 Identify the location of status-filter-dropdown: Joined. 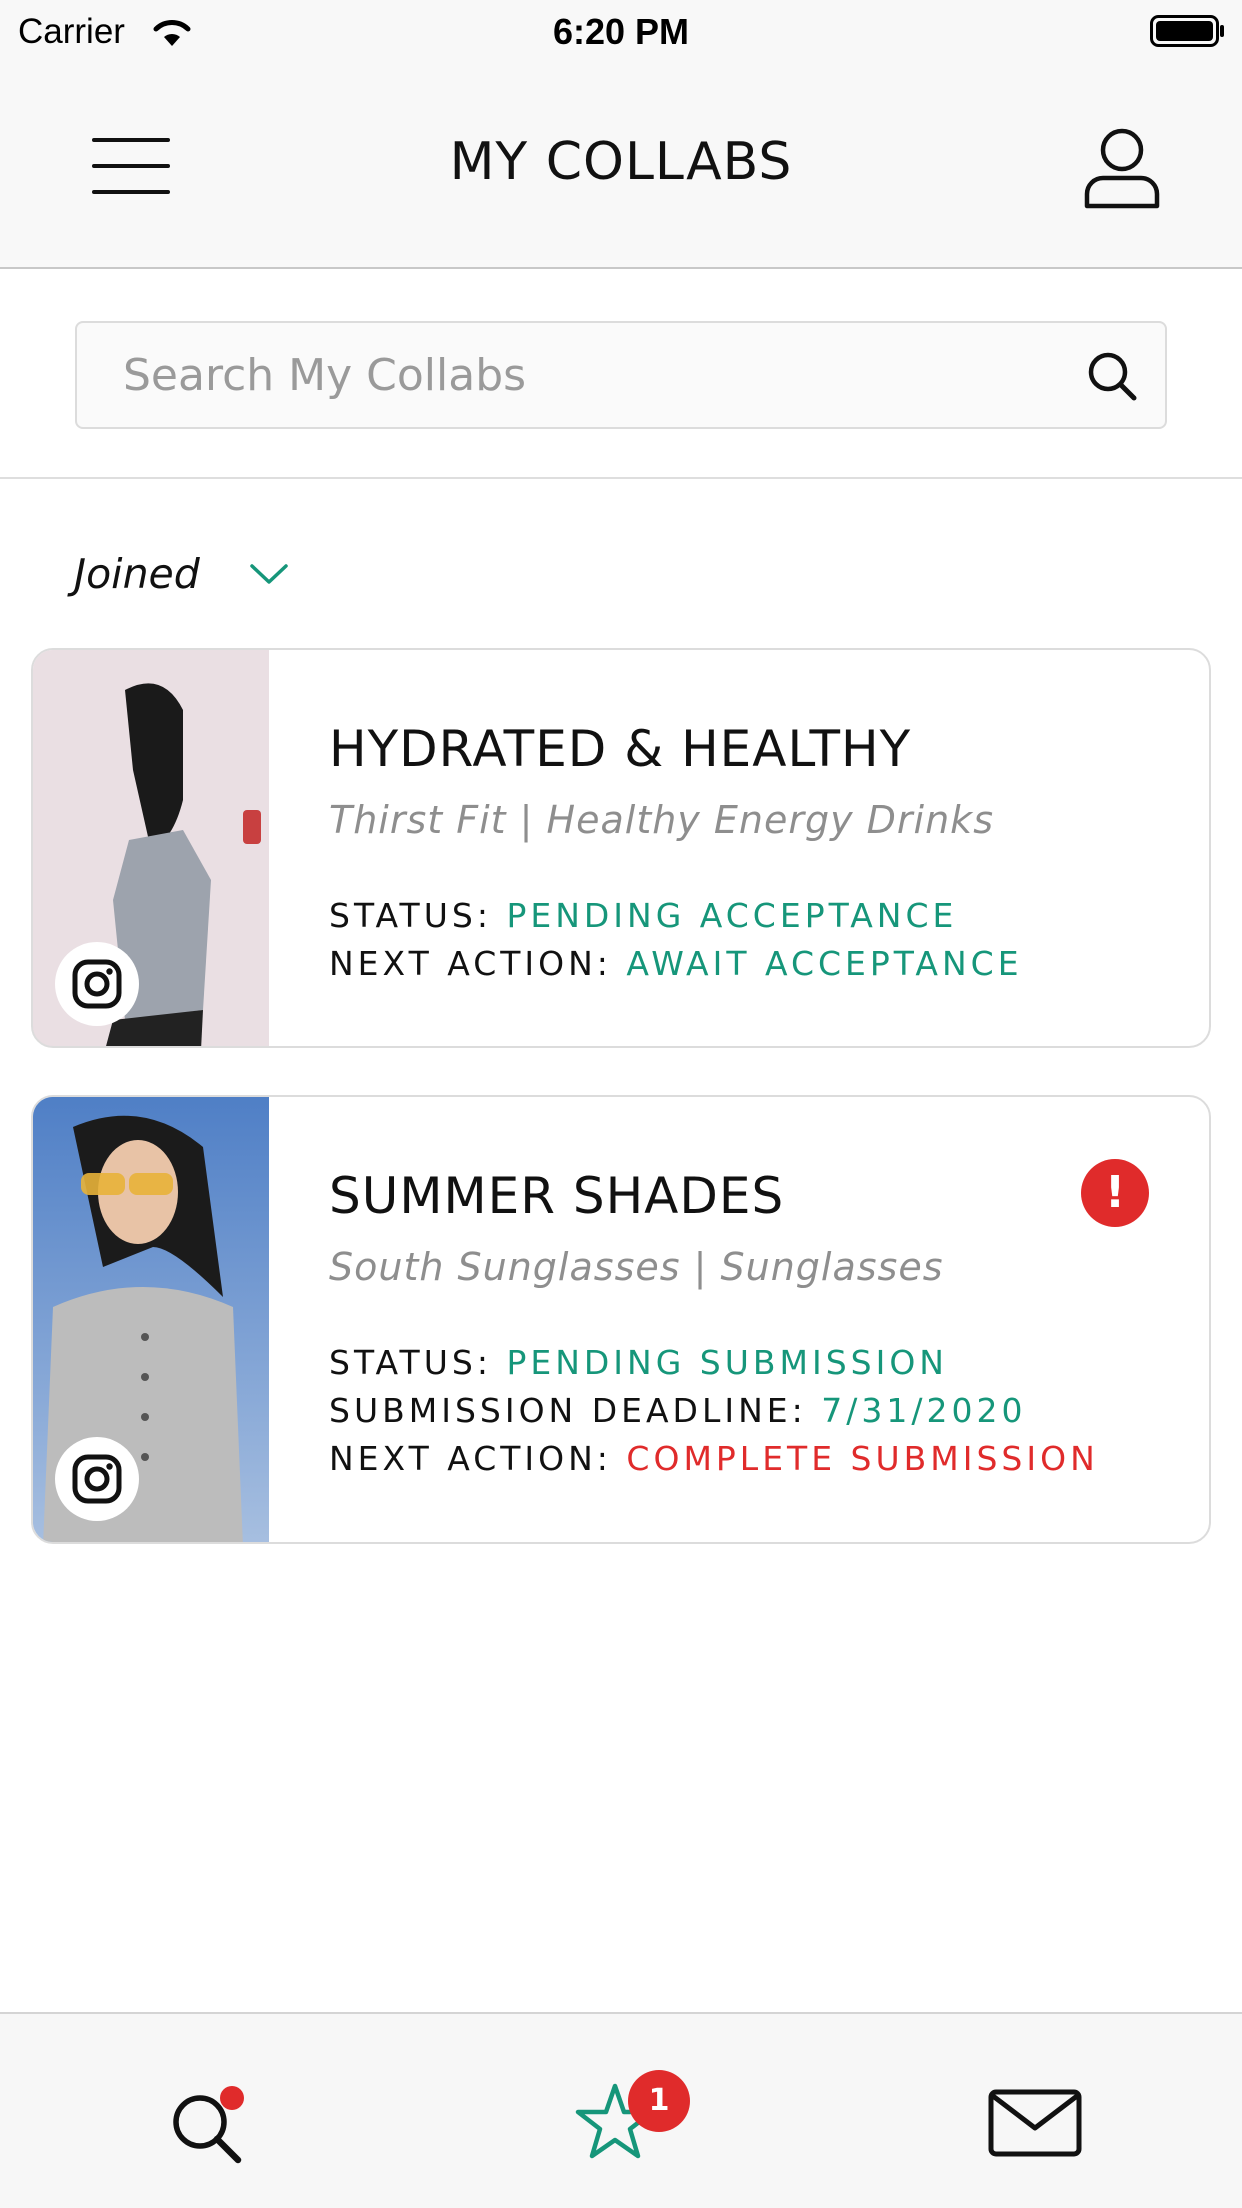
(181, 580).